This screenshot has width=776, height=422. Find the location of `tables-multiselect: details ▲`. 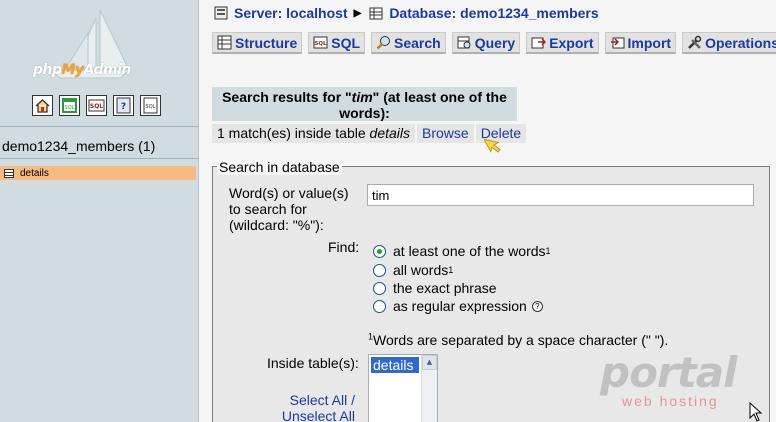

tables-multiselect: details ▲ is located at coordinates (403, 388).